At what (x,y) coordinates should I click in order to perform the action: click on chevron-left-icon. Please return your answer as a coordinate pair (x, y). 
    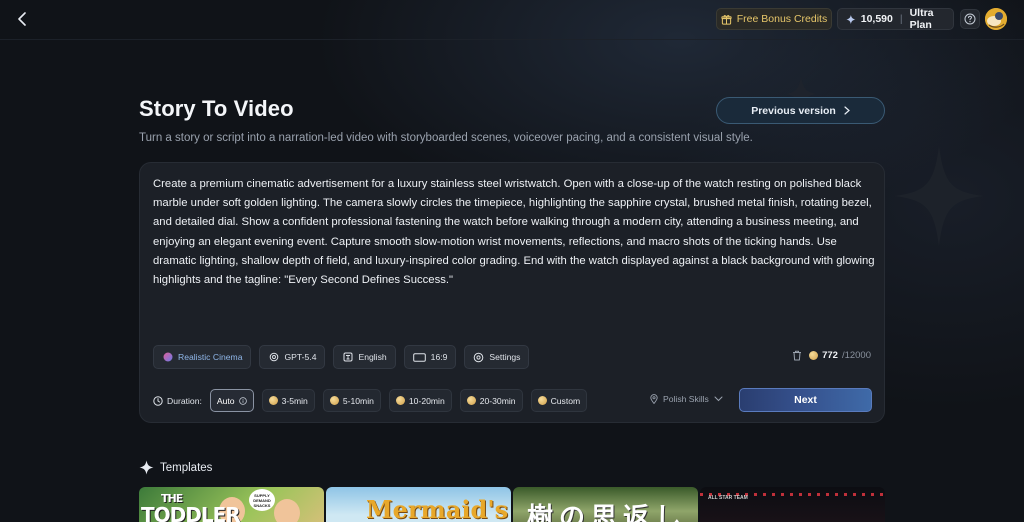
    Looking at the image, I should click on (22, 19).